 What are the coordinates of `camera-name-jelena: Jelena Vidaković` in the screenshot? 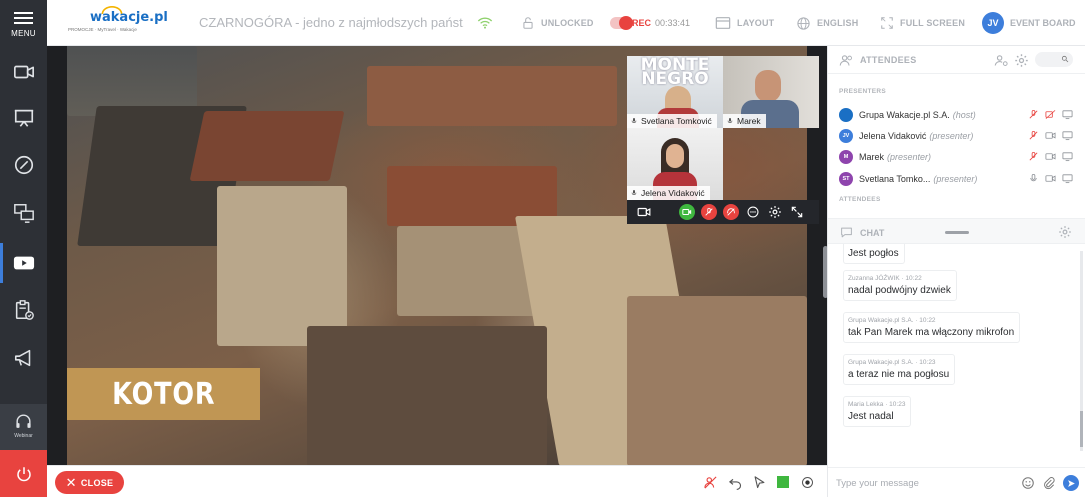 It's located at (668, 193).